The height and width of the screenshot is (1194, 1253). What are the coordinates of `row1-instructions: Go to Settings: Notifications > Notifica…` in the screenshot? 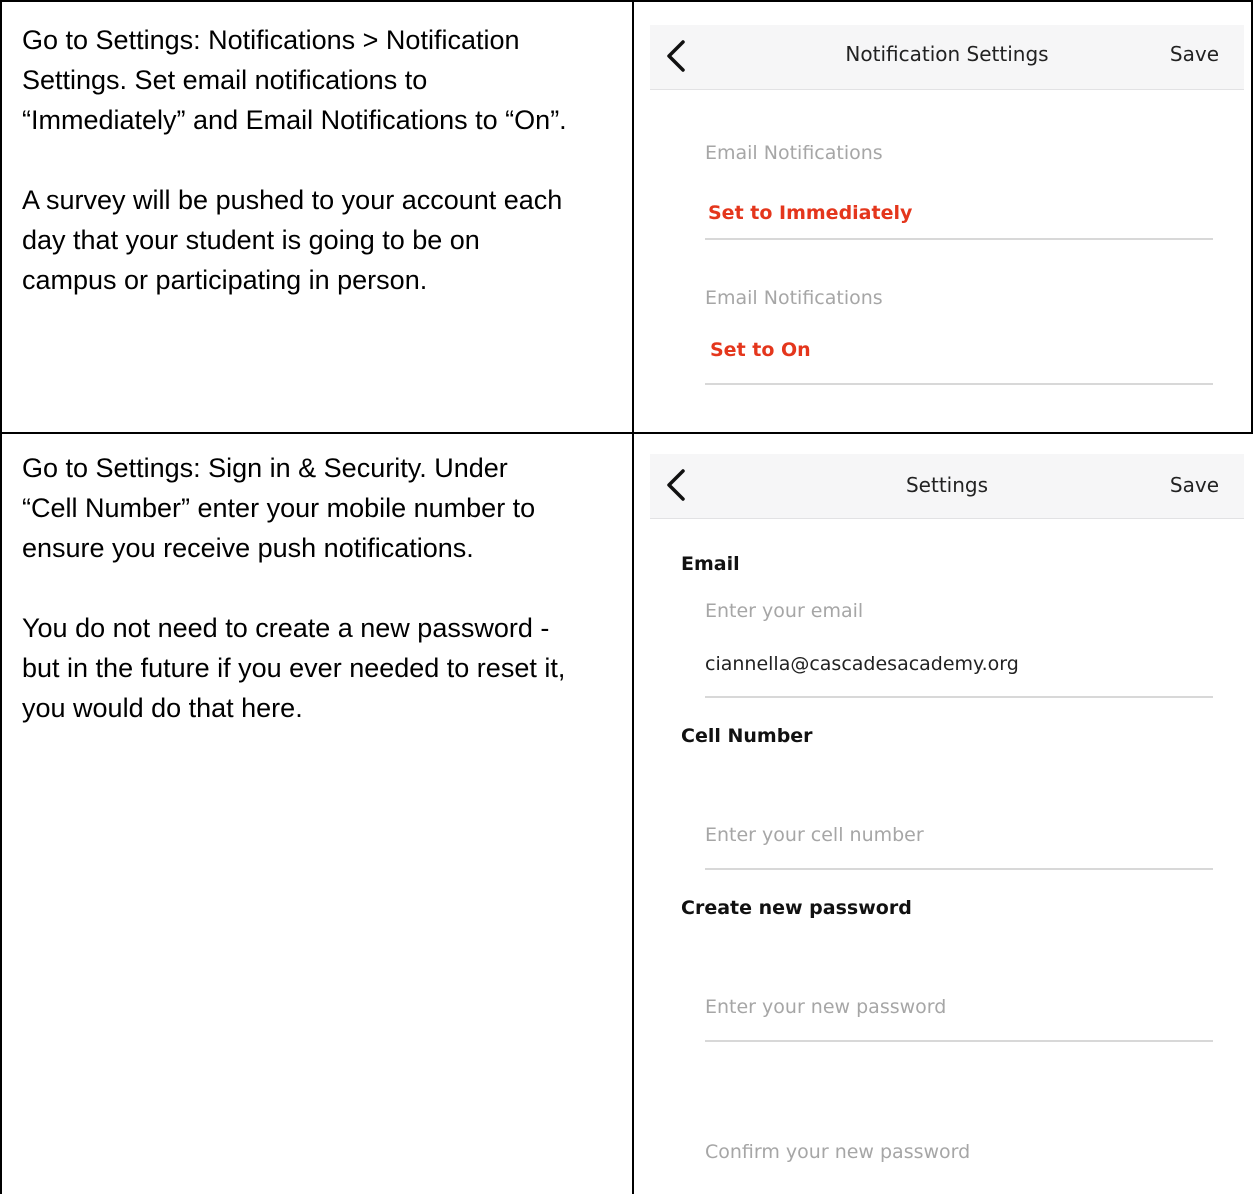 It's located at (294, 160).